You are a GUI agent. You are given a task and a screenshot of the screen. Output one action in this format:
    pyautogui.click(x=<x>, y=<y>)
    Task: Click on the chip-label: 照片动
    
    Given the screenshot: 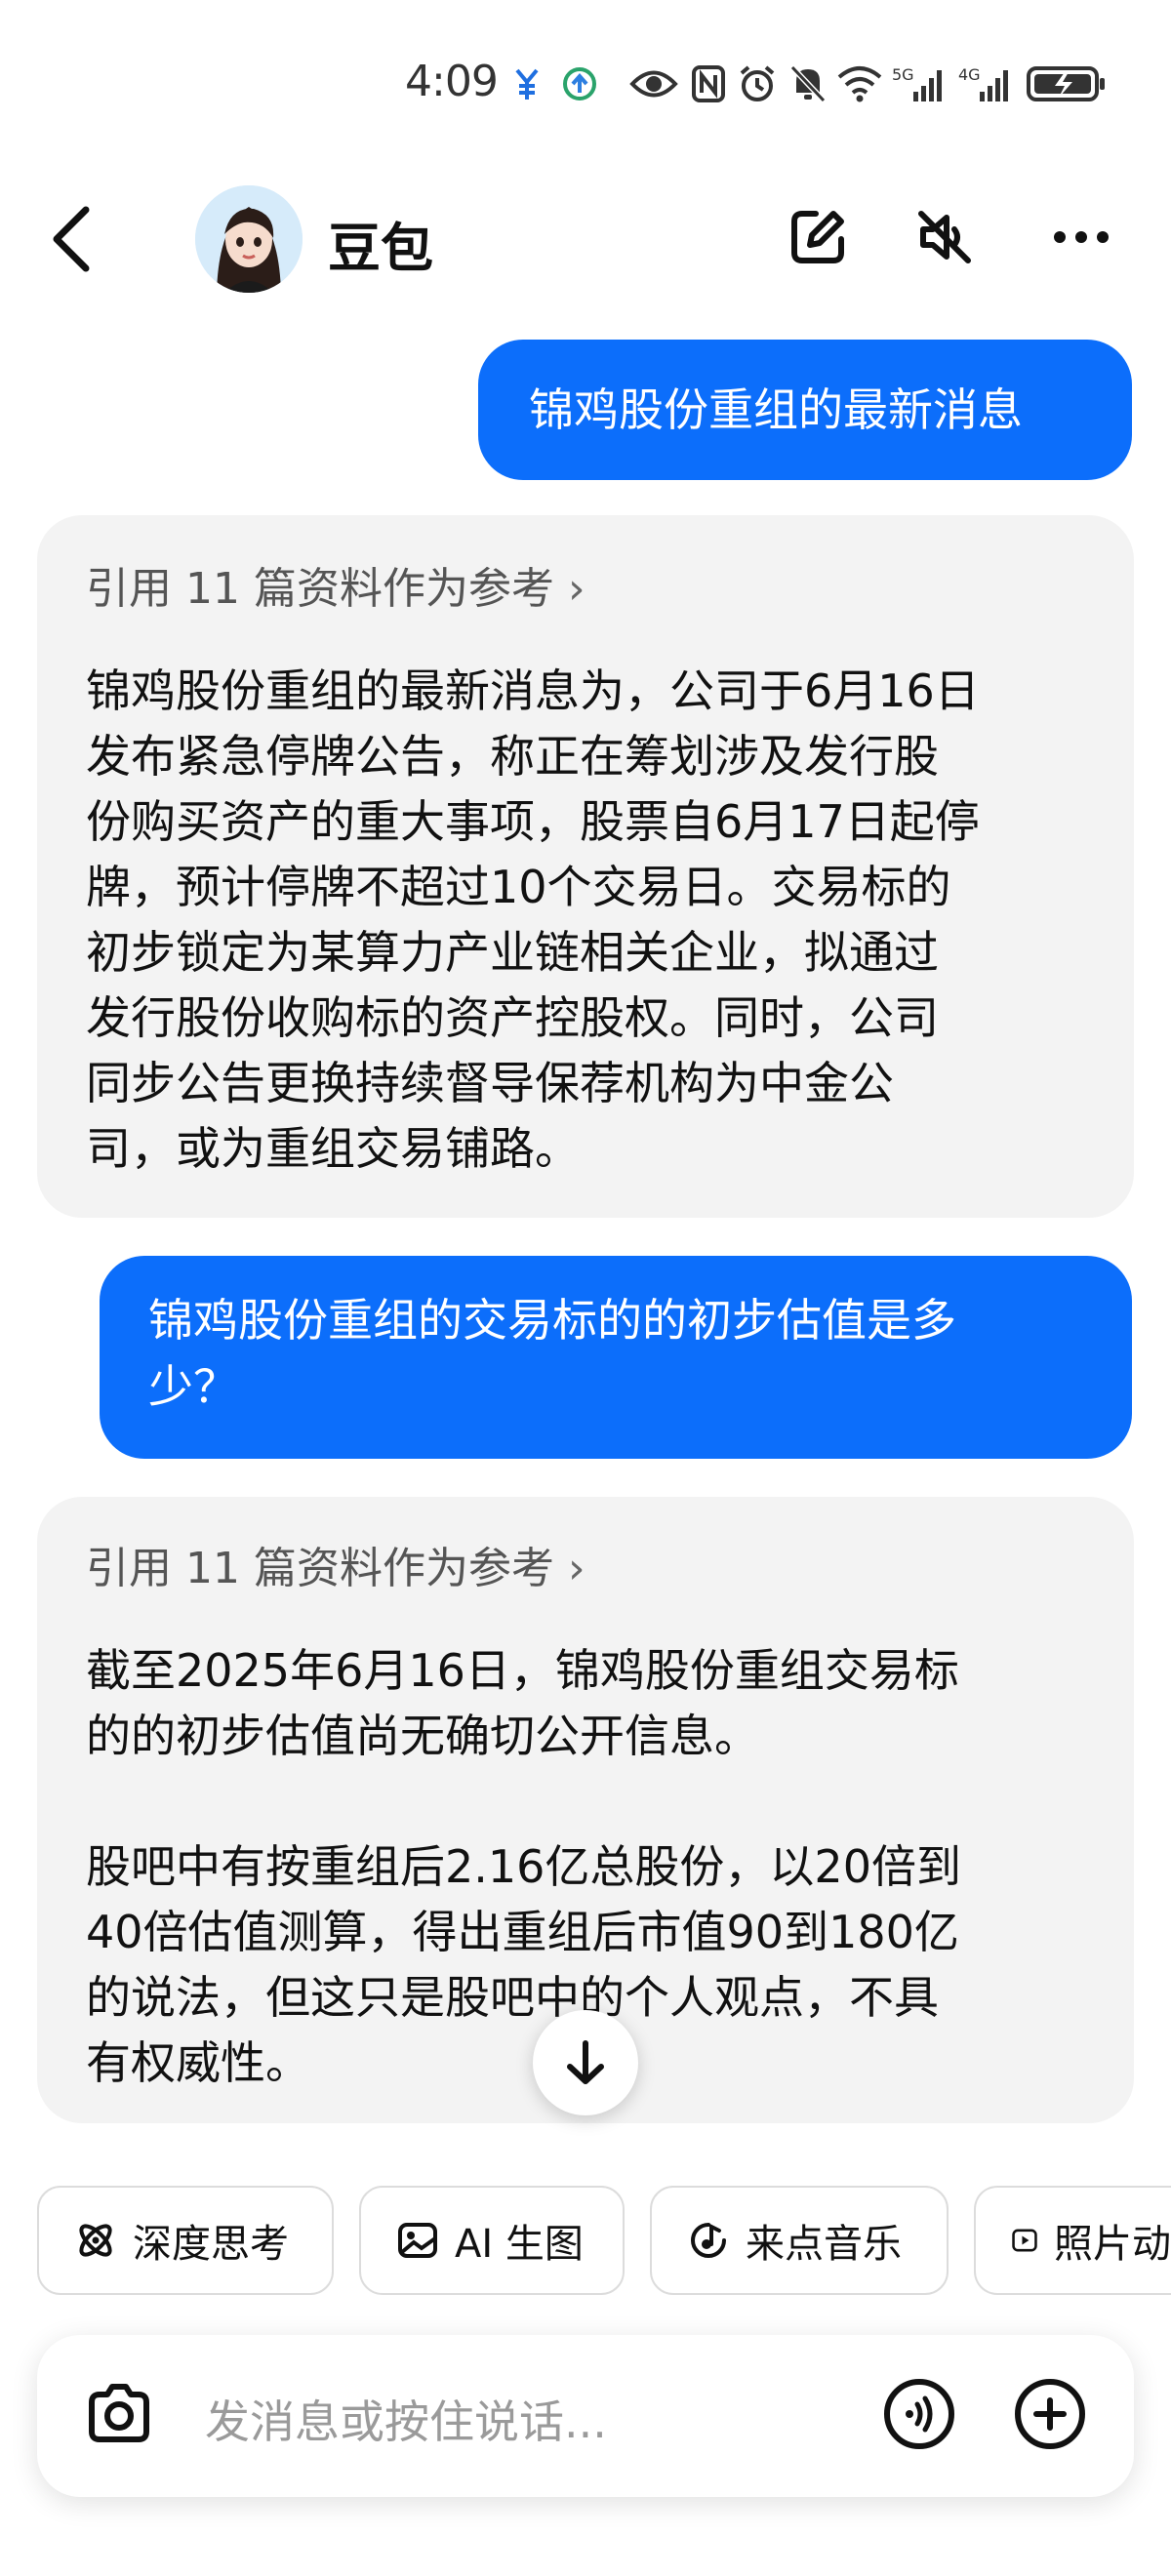 What is the action you would take?
    pyautogui.click(x=1112, y=2244)
    